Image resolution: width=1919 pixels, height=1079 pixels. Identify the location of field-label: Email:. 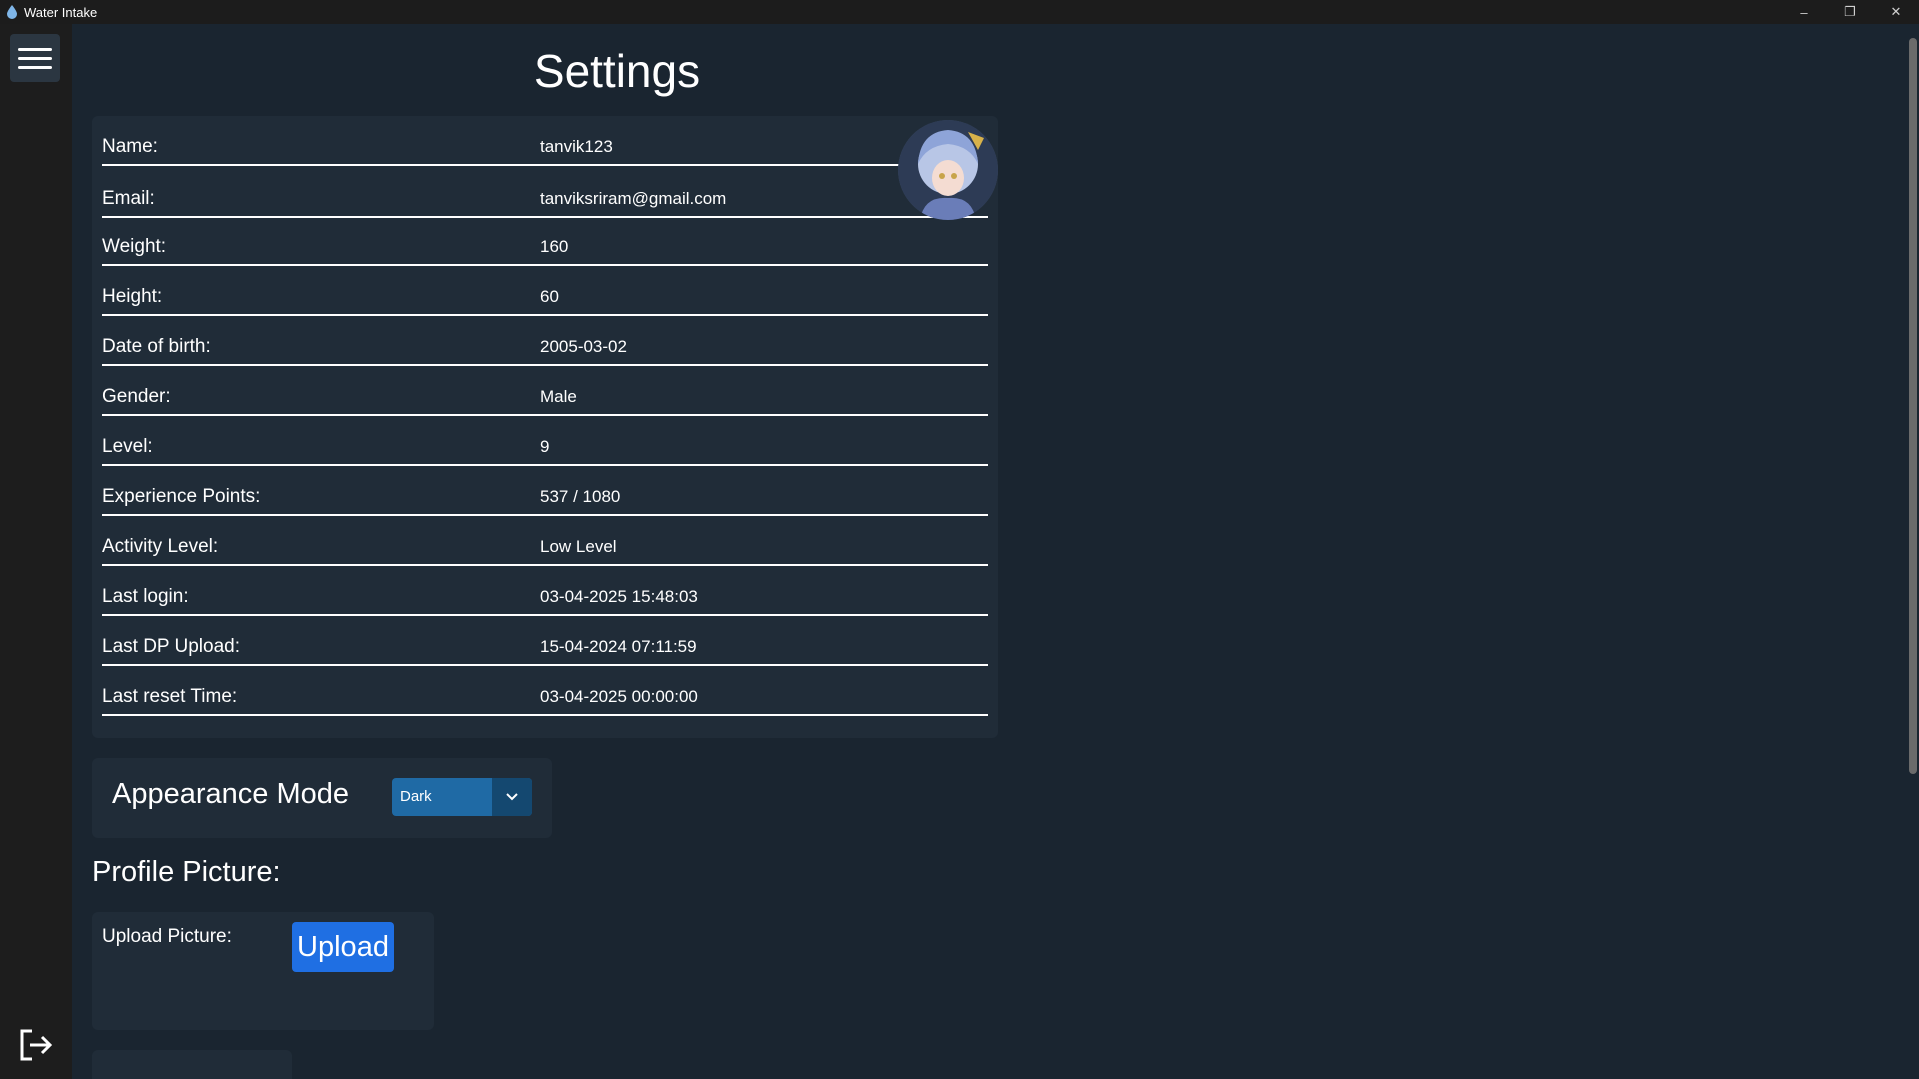
(128, 198).